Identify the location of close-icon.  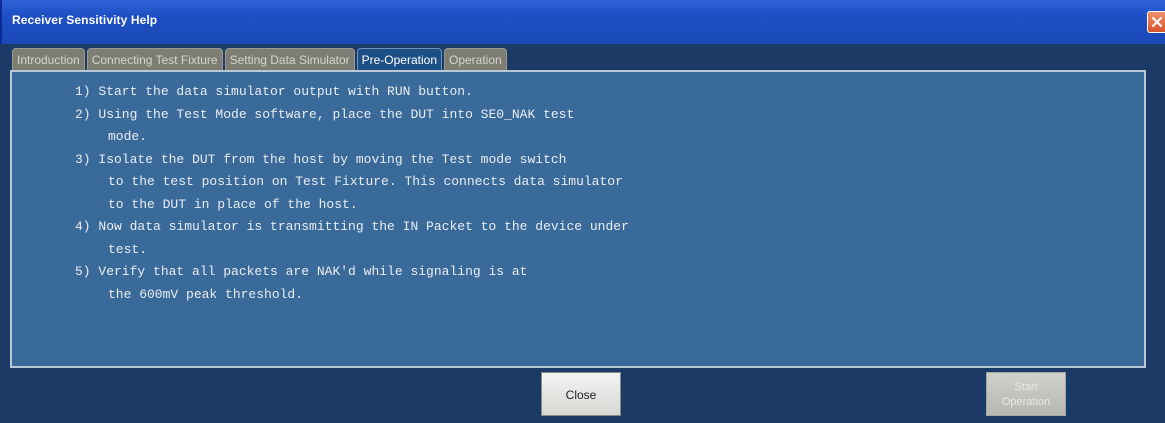
(1157, 22).